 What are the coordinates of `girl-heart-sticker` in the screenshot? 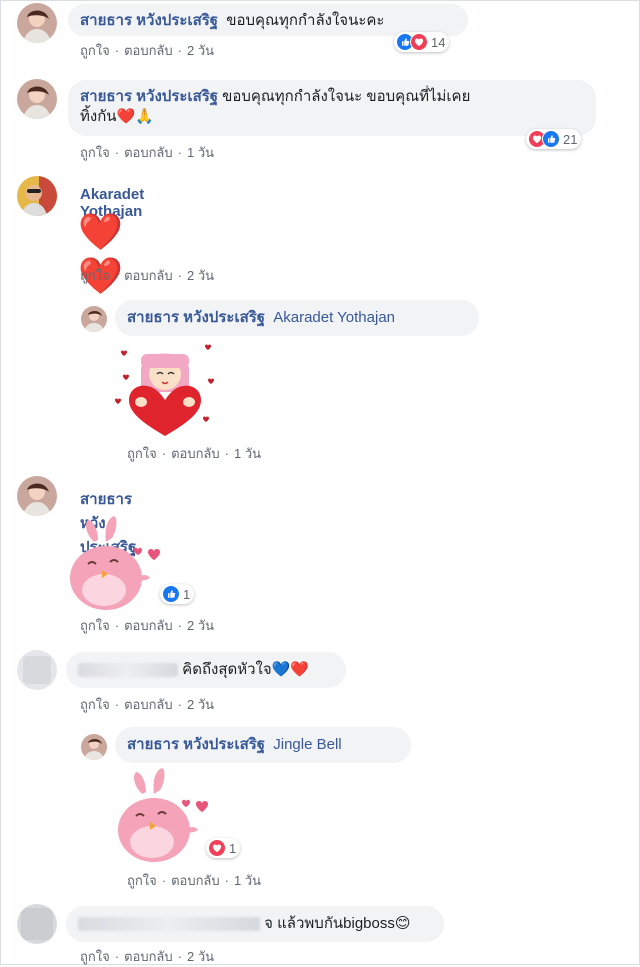 It's located at (166, 390).